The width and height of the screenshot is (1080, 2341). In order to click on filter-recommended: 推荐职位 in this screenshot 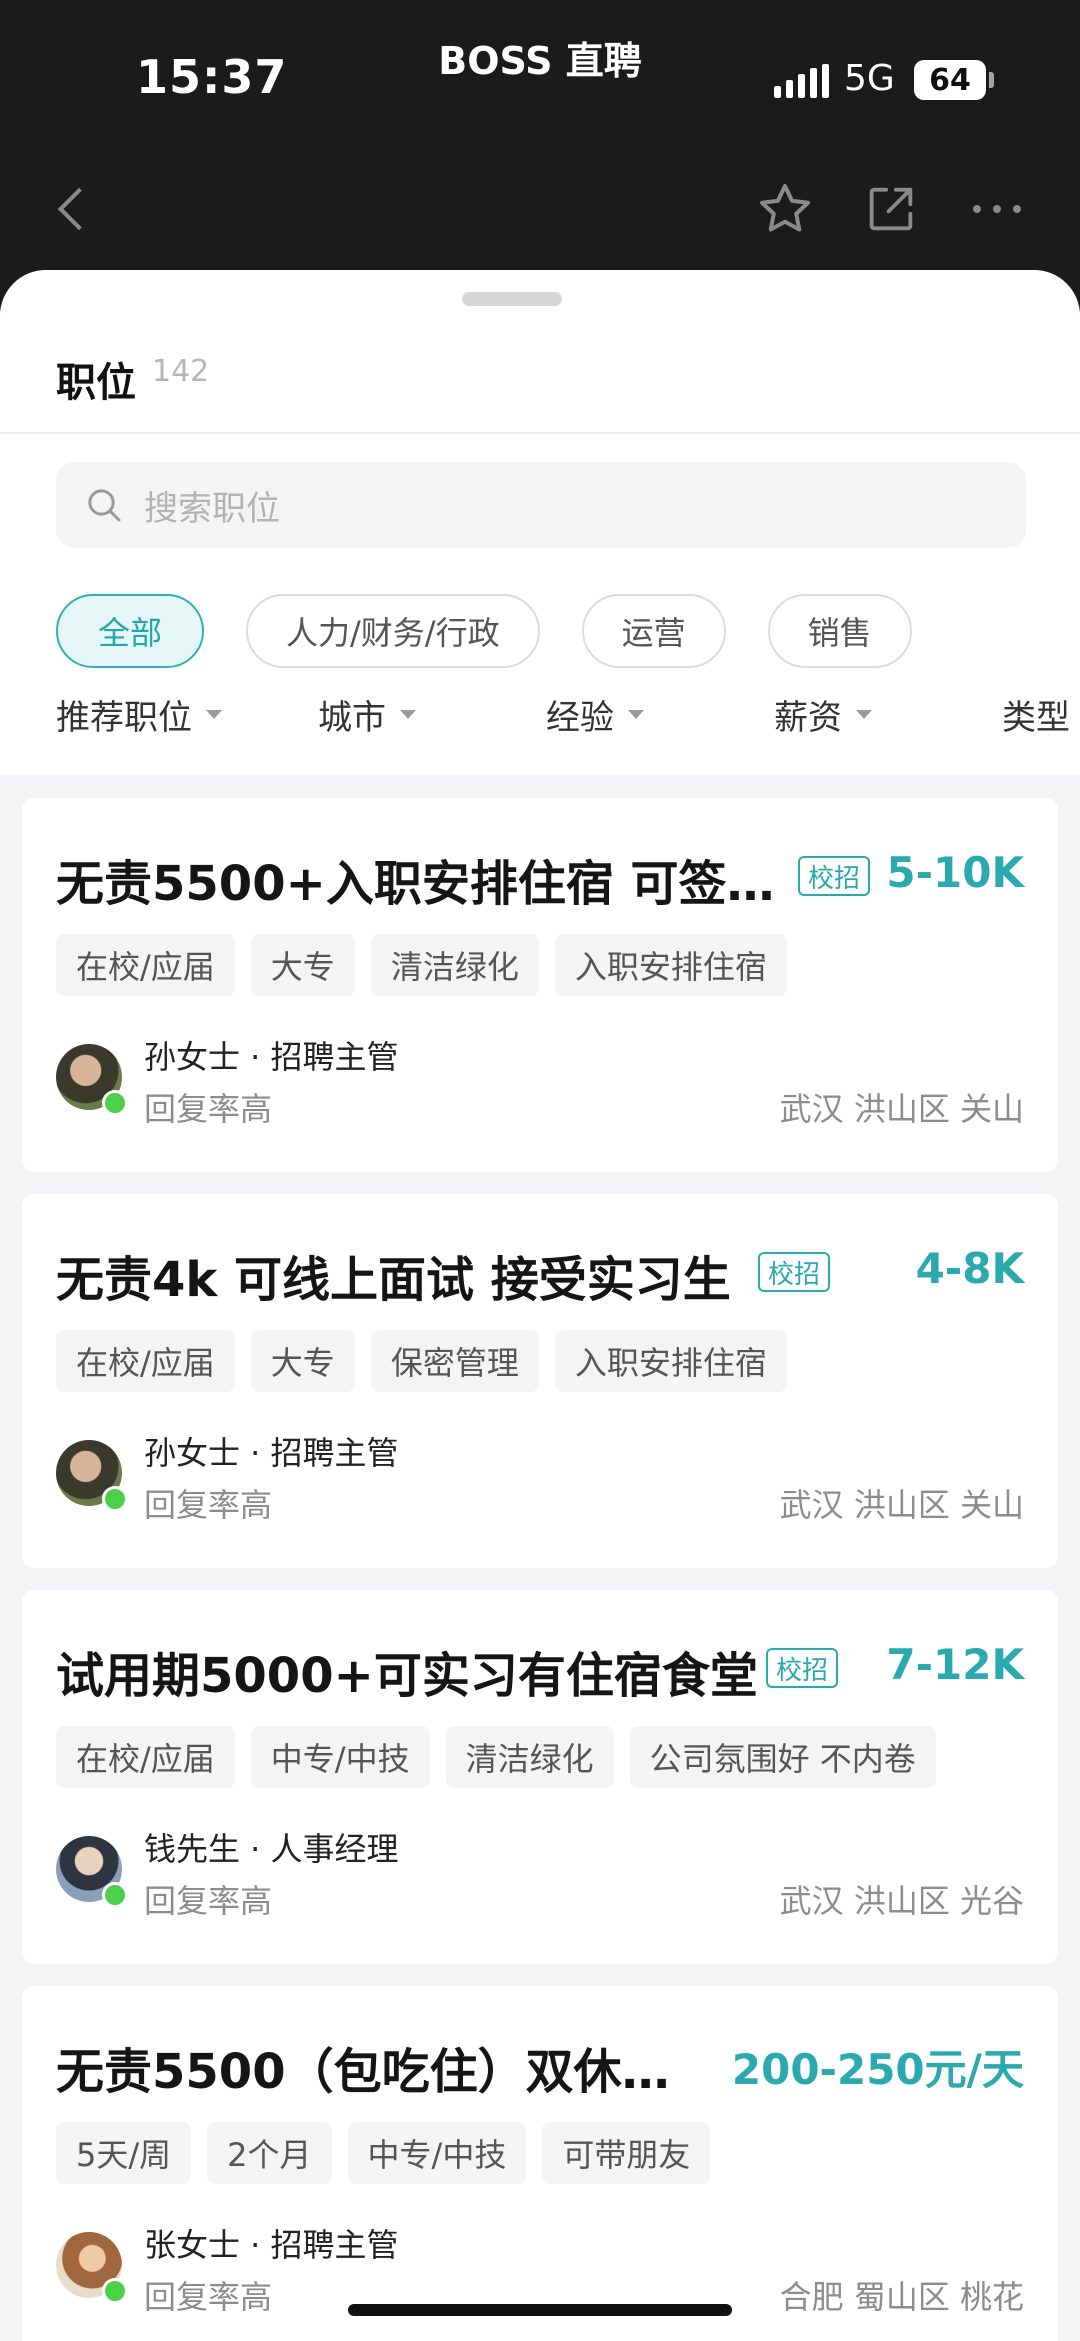, I will do `click(139, 714)`.